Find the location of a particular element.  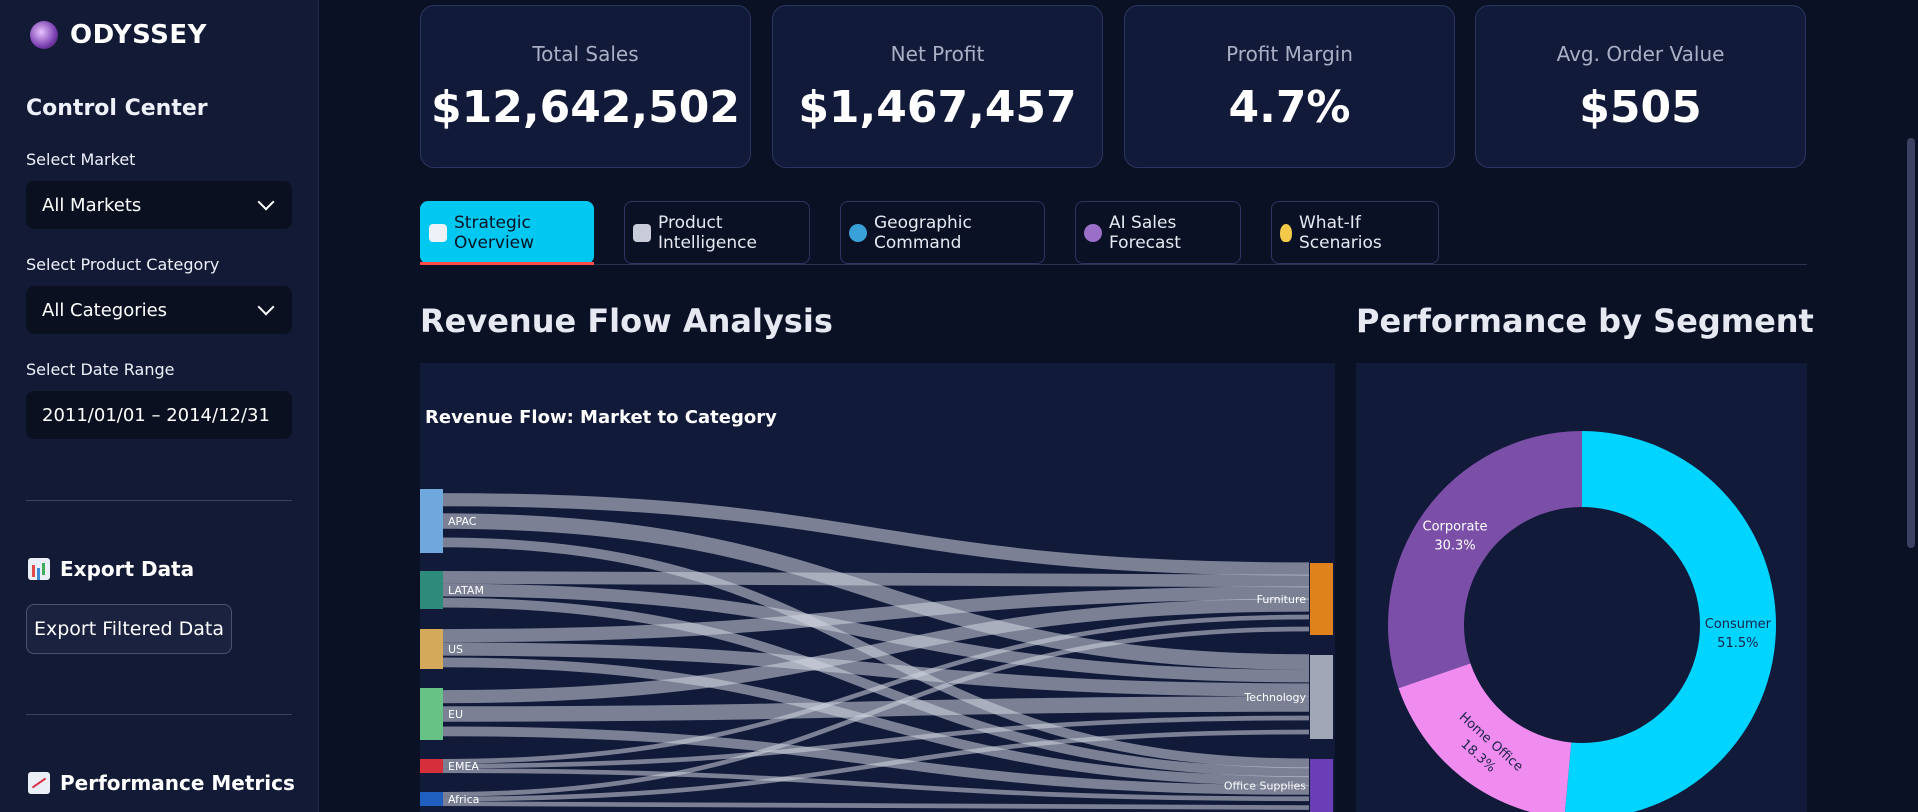

category-select: All Categories is located at coordinates (159, 310).